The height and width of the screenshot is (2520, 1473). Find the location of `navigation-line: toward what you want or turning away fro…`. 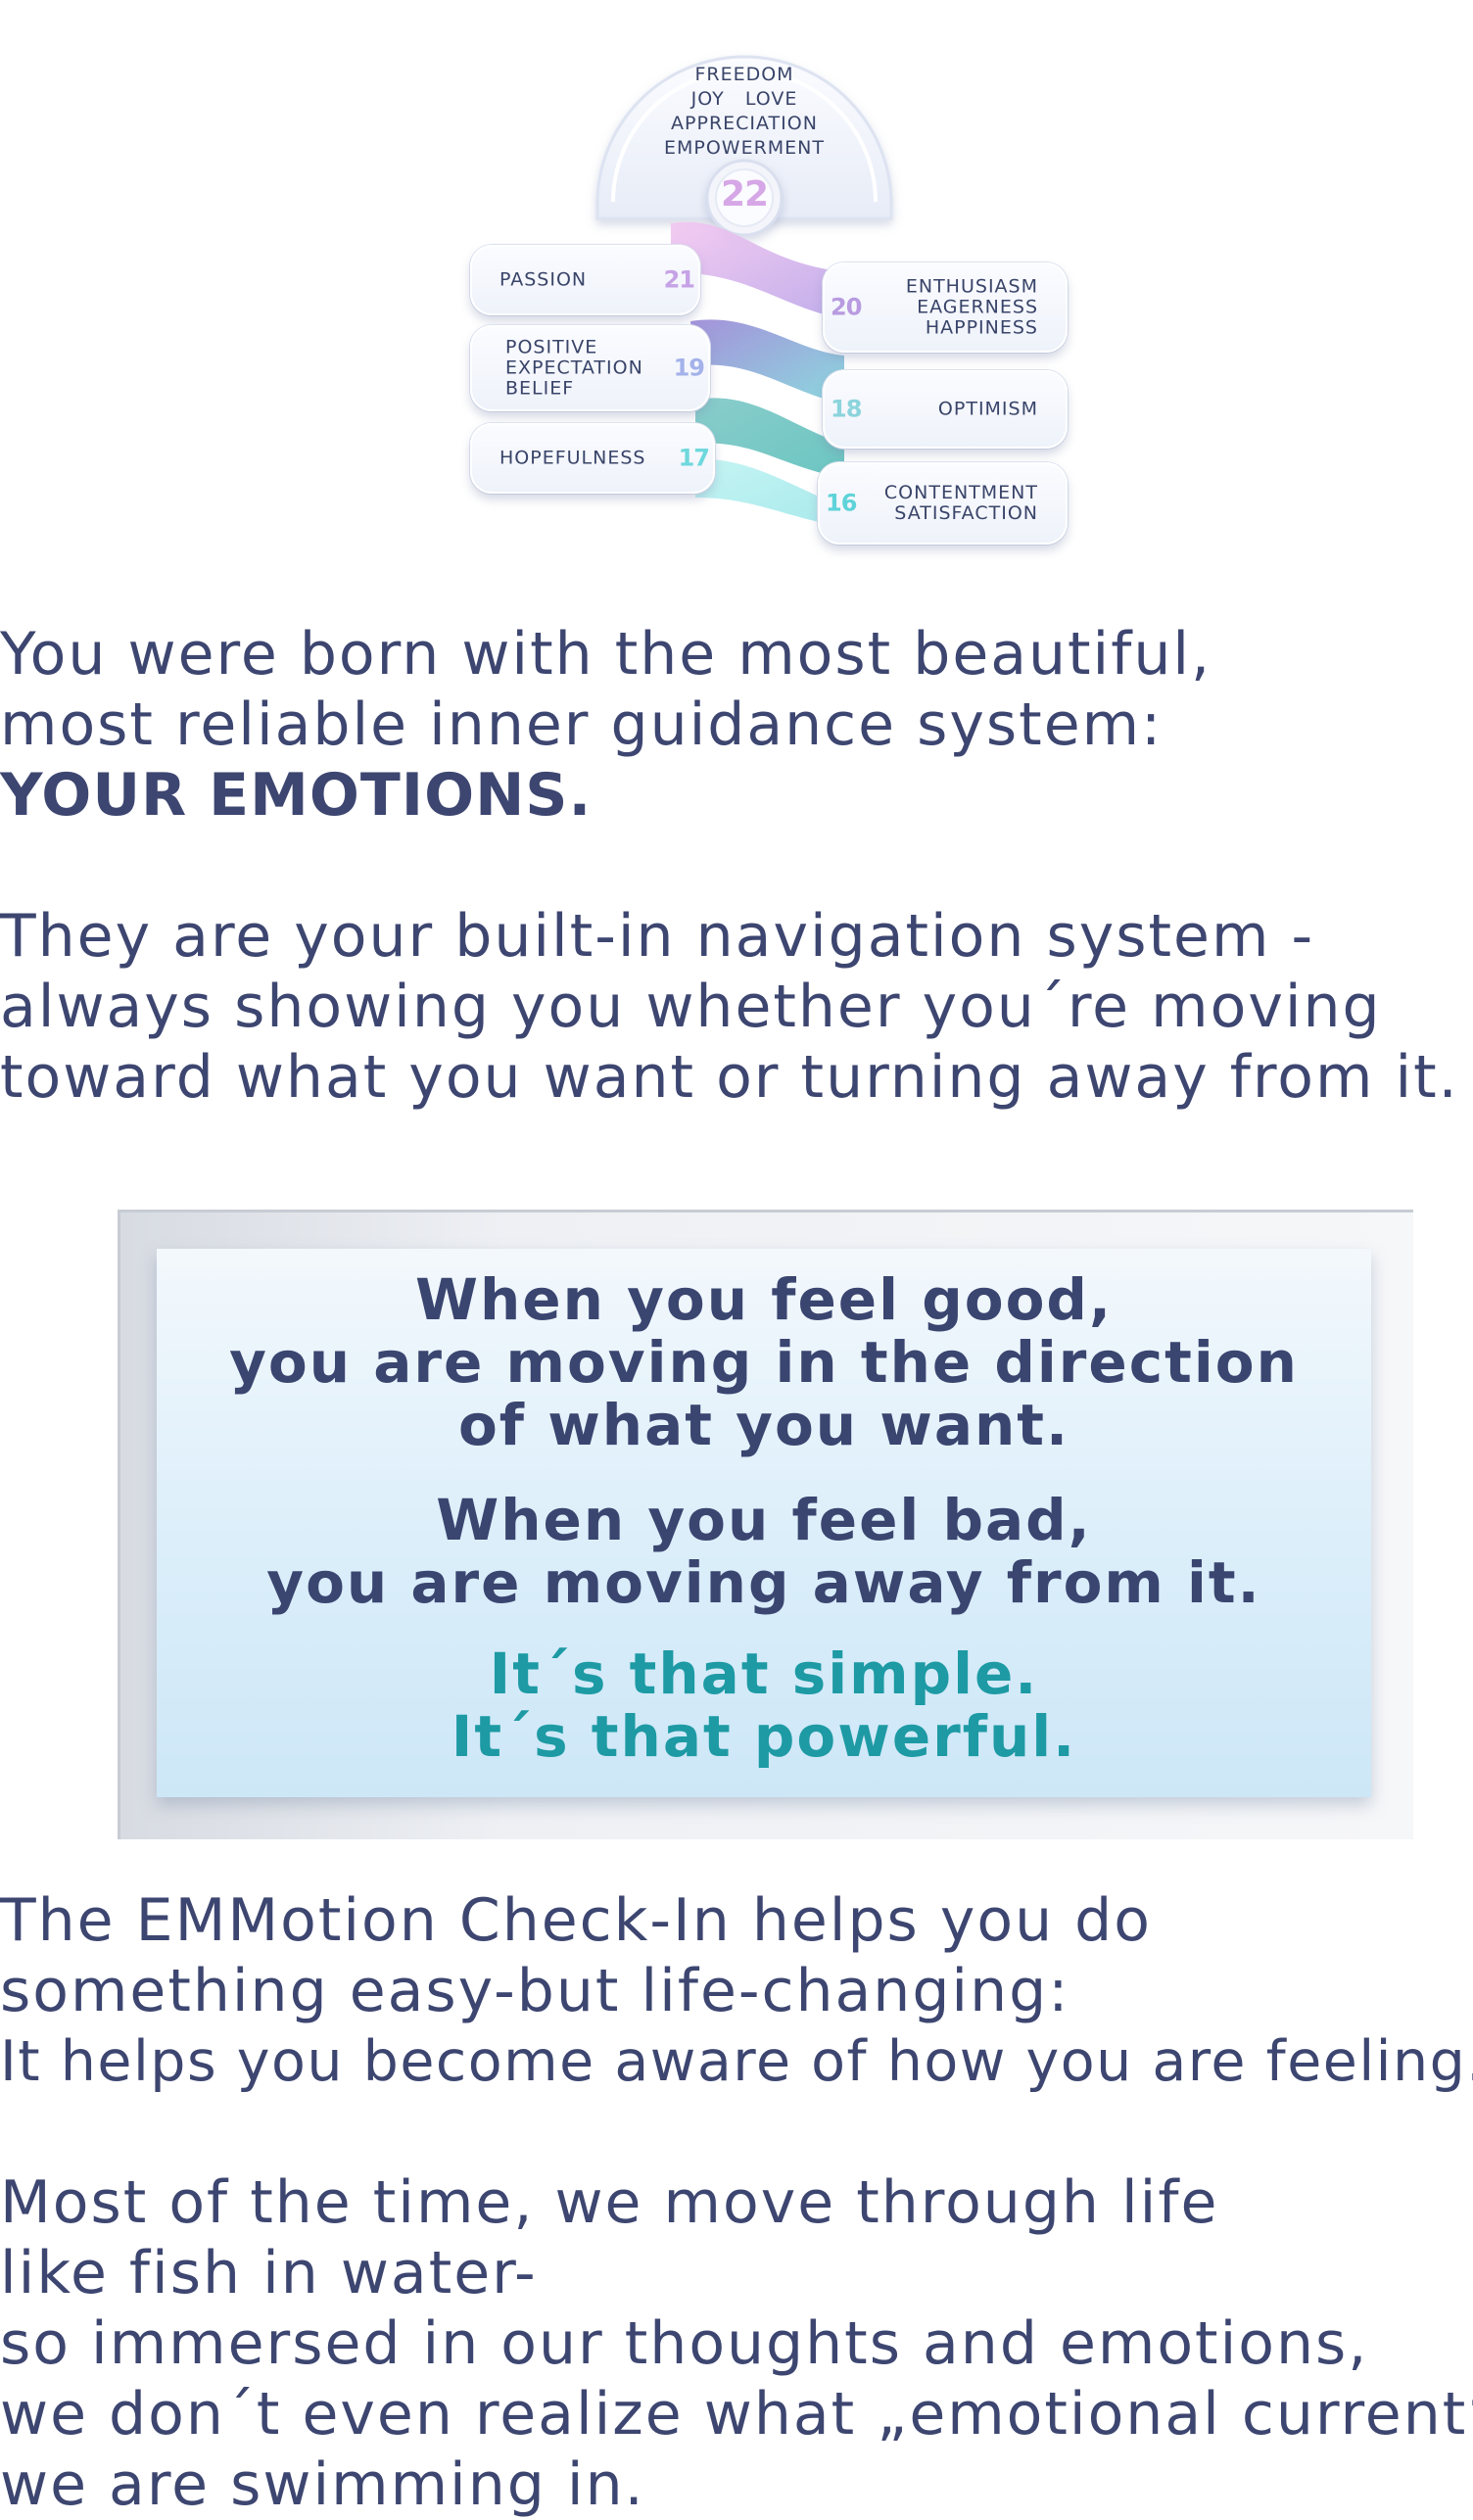

navigation-line: toward what you want or turning away fro… is located at coordinates (729, 1077).